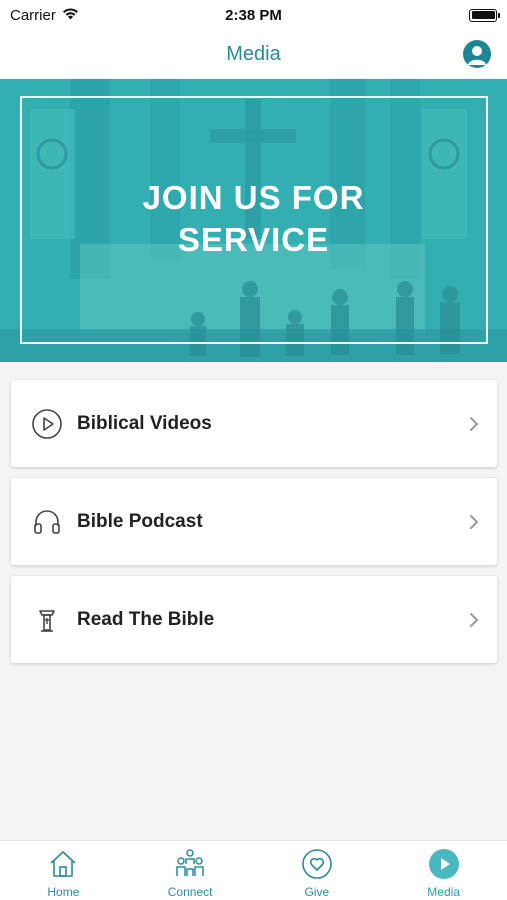 This screenshot has height=900, width=507. Describe the element at coordinates (254, 619) in the screenshot. I see `menu-item-read-the-bible: Read The Bible` at that location.